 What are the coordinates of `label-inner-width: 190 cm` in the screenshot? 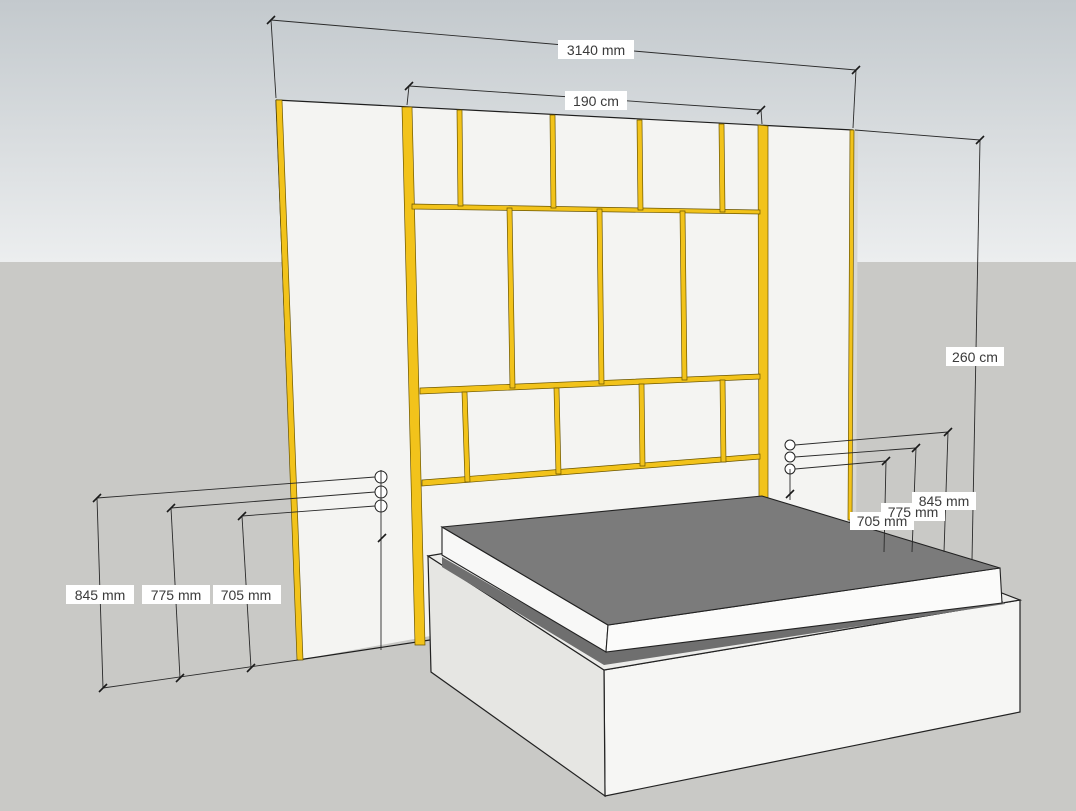 It's located at (596, 101).